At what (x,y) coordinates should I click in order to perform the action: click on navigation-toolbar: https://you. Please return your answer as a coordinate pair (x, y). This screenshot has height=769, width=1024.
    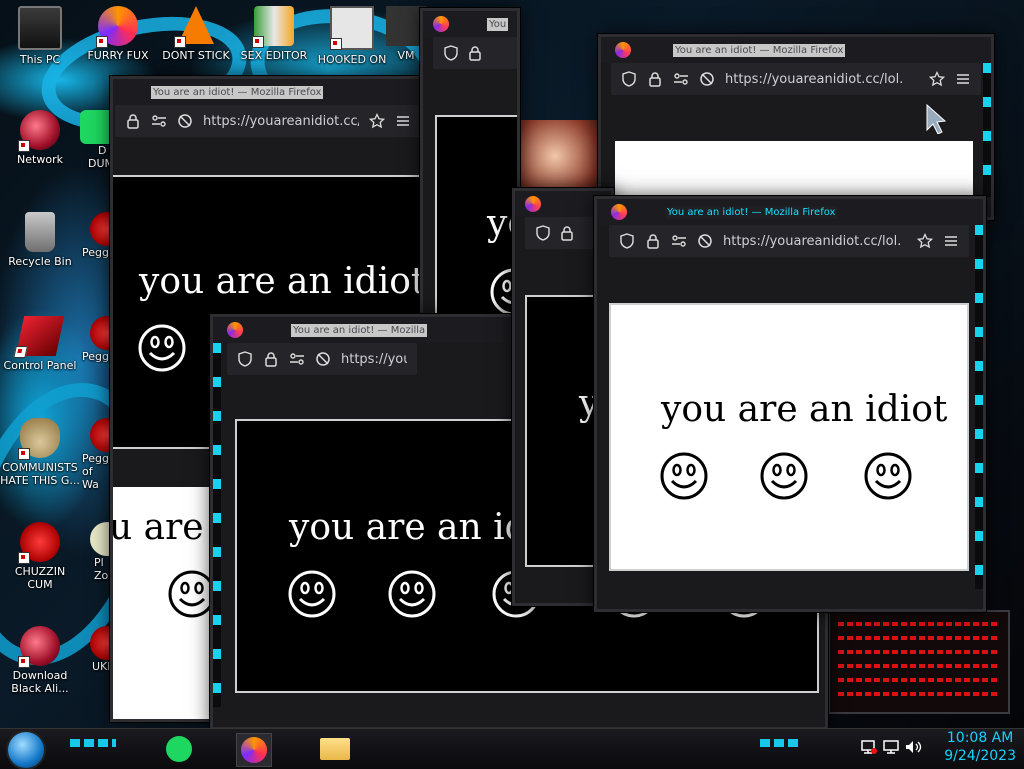
    Looking at the image, I should click on (322, 359).